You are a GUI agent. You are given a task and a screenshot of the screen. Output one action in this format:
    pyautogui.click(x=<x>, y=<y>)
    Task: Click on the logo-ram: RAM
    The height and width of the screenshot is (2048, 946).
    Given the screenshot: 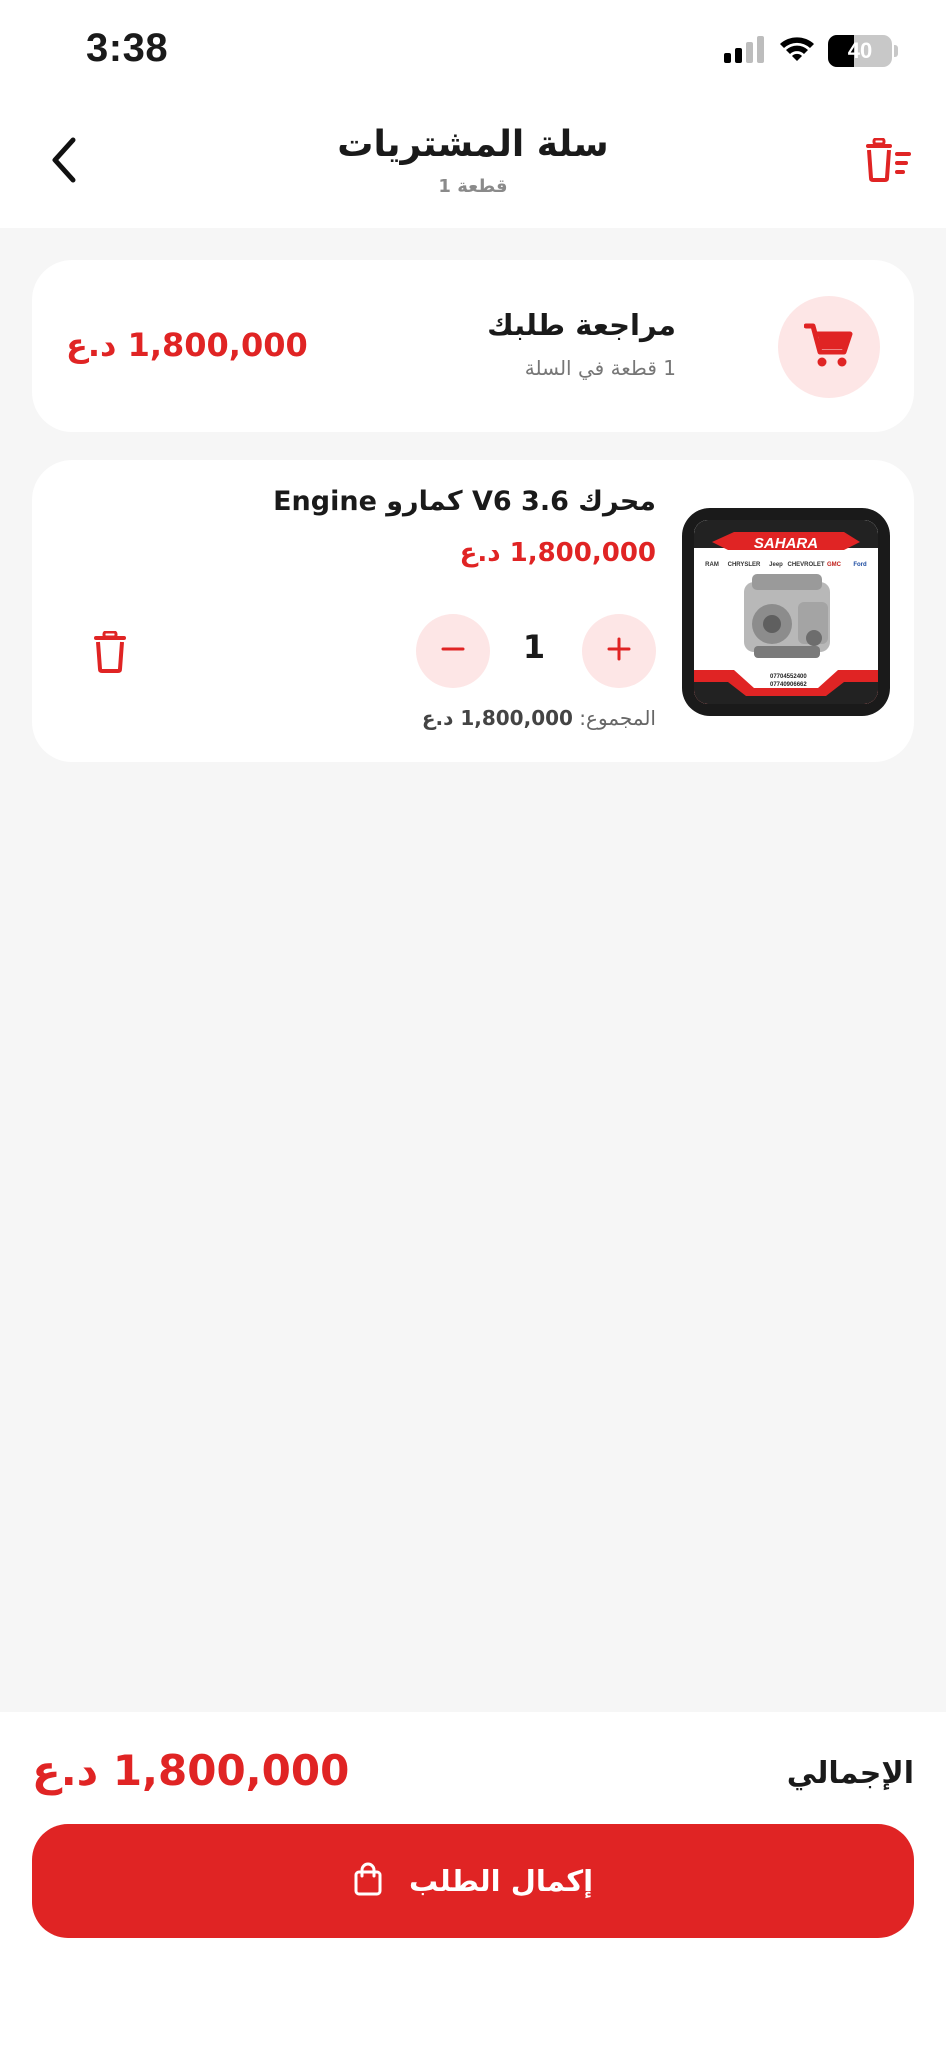 What is the action you would take?
    pyautogui.click(x=712, y=565)
    